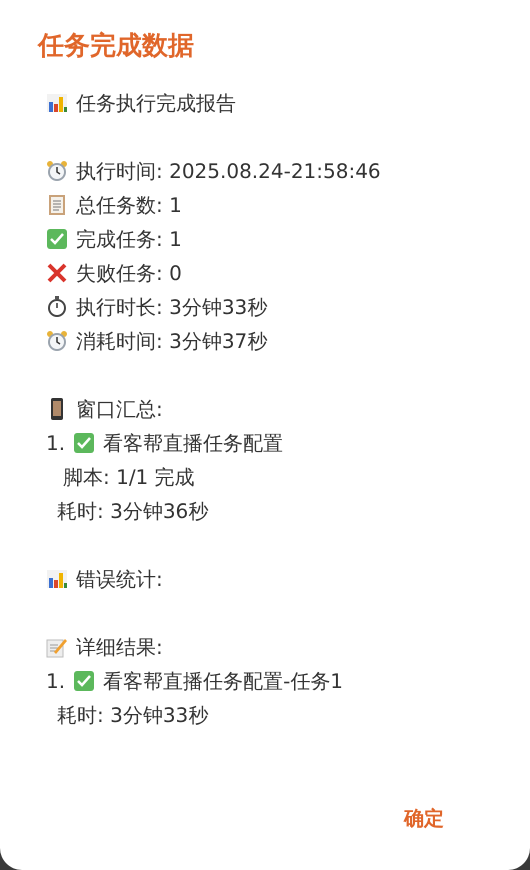  I want to click on task-detail: 耗时: 3分钟36秒, so click(132, 511).